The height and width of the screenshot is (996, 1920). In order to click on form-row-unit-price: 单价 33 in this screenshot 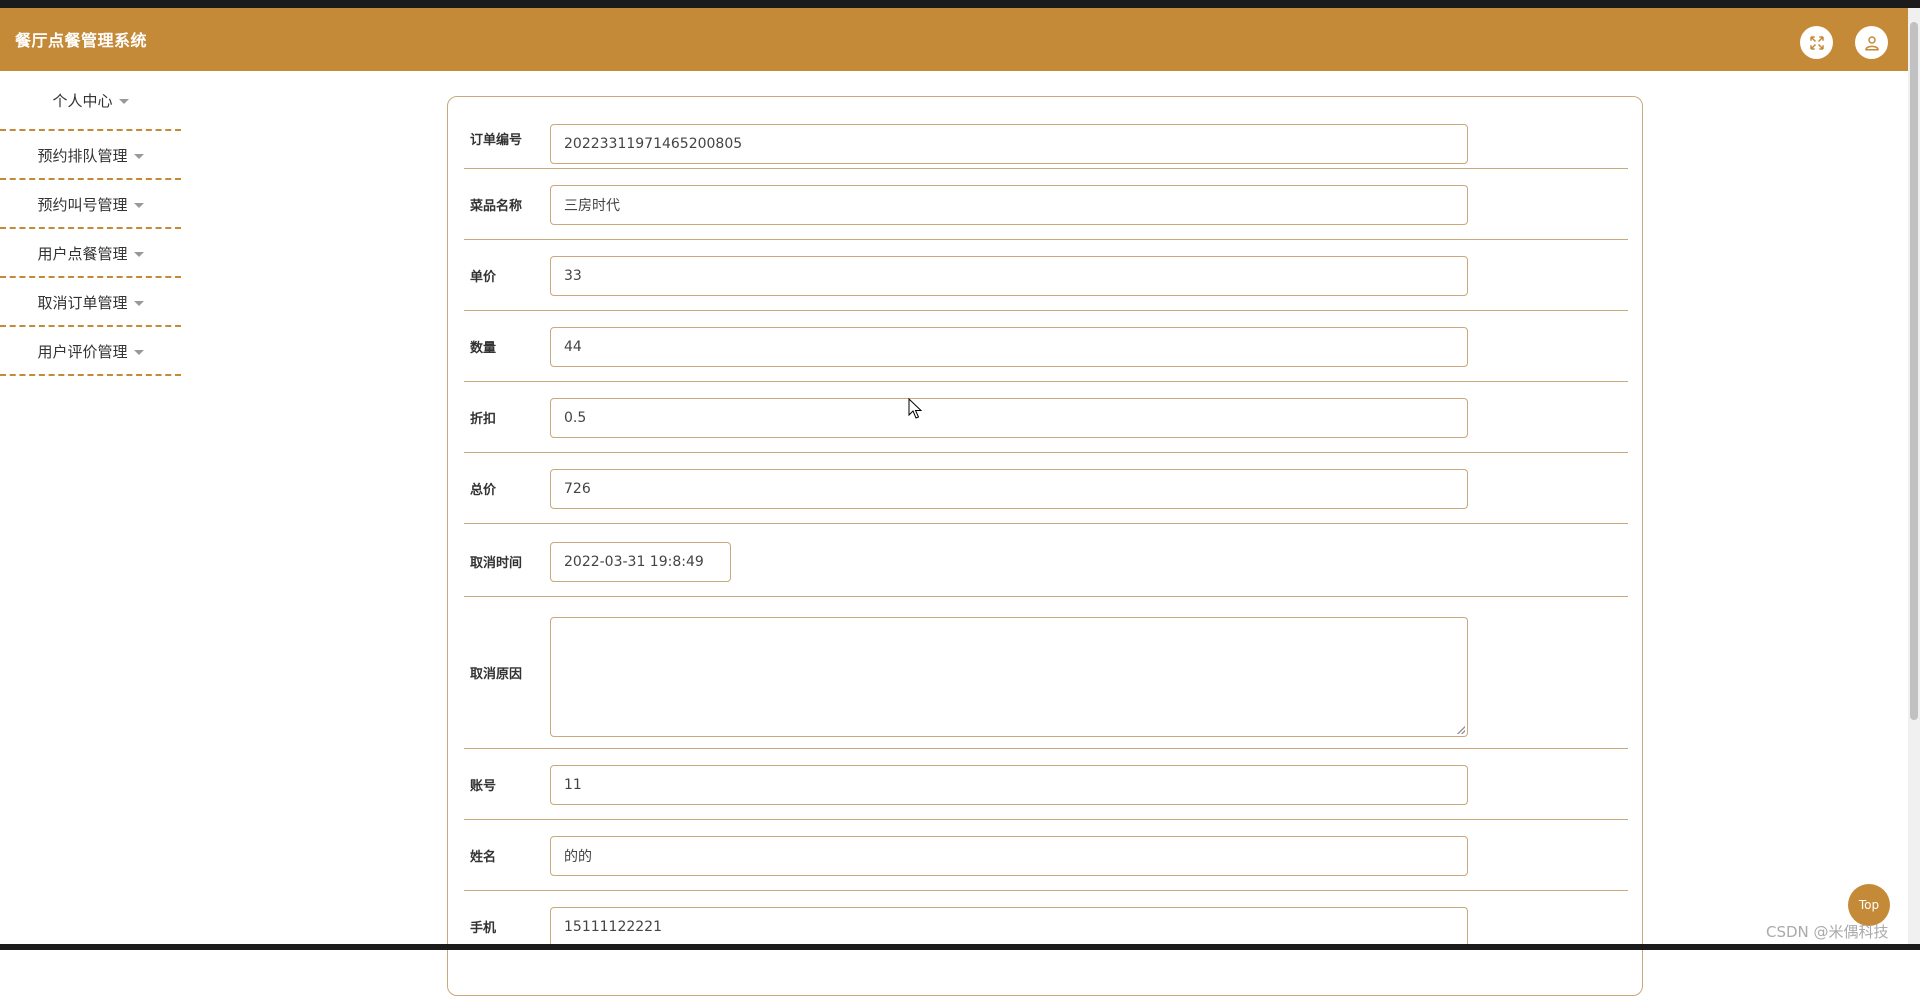, I will do `click(1046, 275)`.